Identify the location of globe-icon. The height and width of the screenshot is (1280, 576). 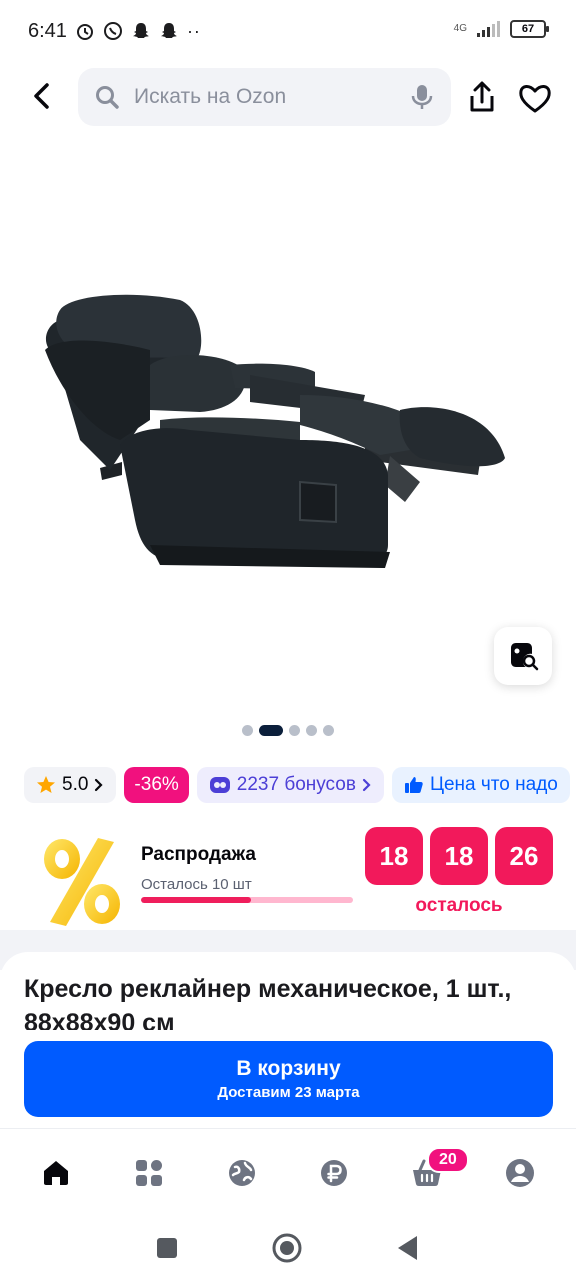
(241, 1172).